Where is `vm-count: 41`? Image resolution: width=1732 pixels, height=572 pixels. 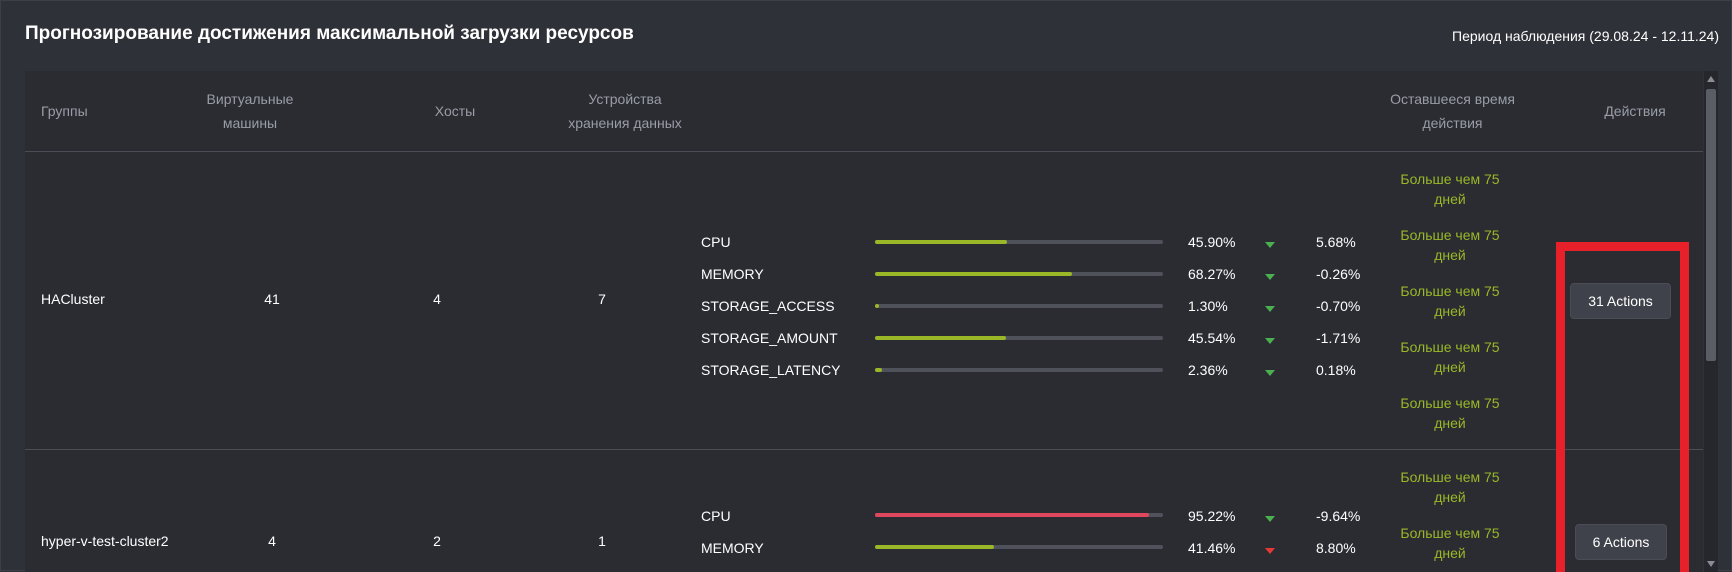
vm-count: 41 is located at coordinates (272, 299).